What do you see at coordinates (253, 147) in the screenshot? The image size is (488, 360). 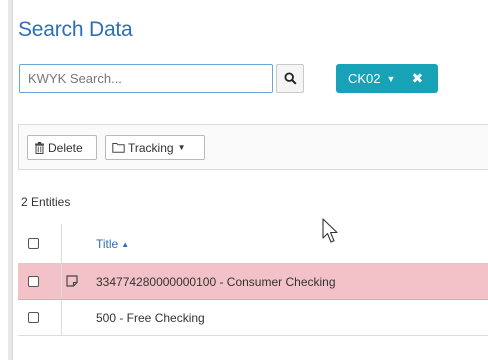 I see `toolbar: Delete Tracking ▼` at bounding box center [253, 147].